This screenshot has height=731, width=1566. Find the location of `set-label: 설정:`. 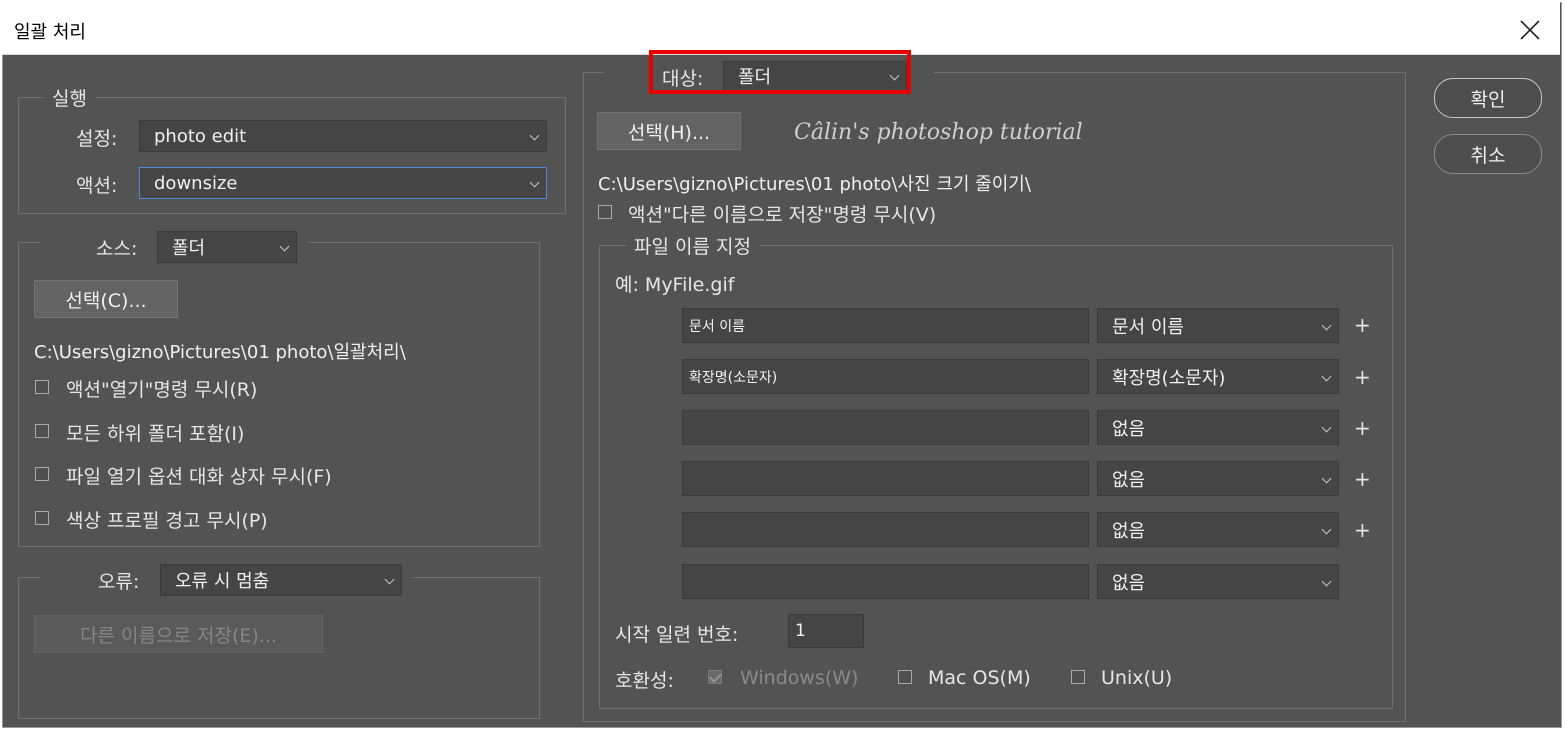

set-label: 설정: is located at coordinates (97, 139).